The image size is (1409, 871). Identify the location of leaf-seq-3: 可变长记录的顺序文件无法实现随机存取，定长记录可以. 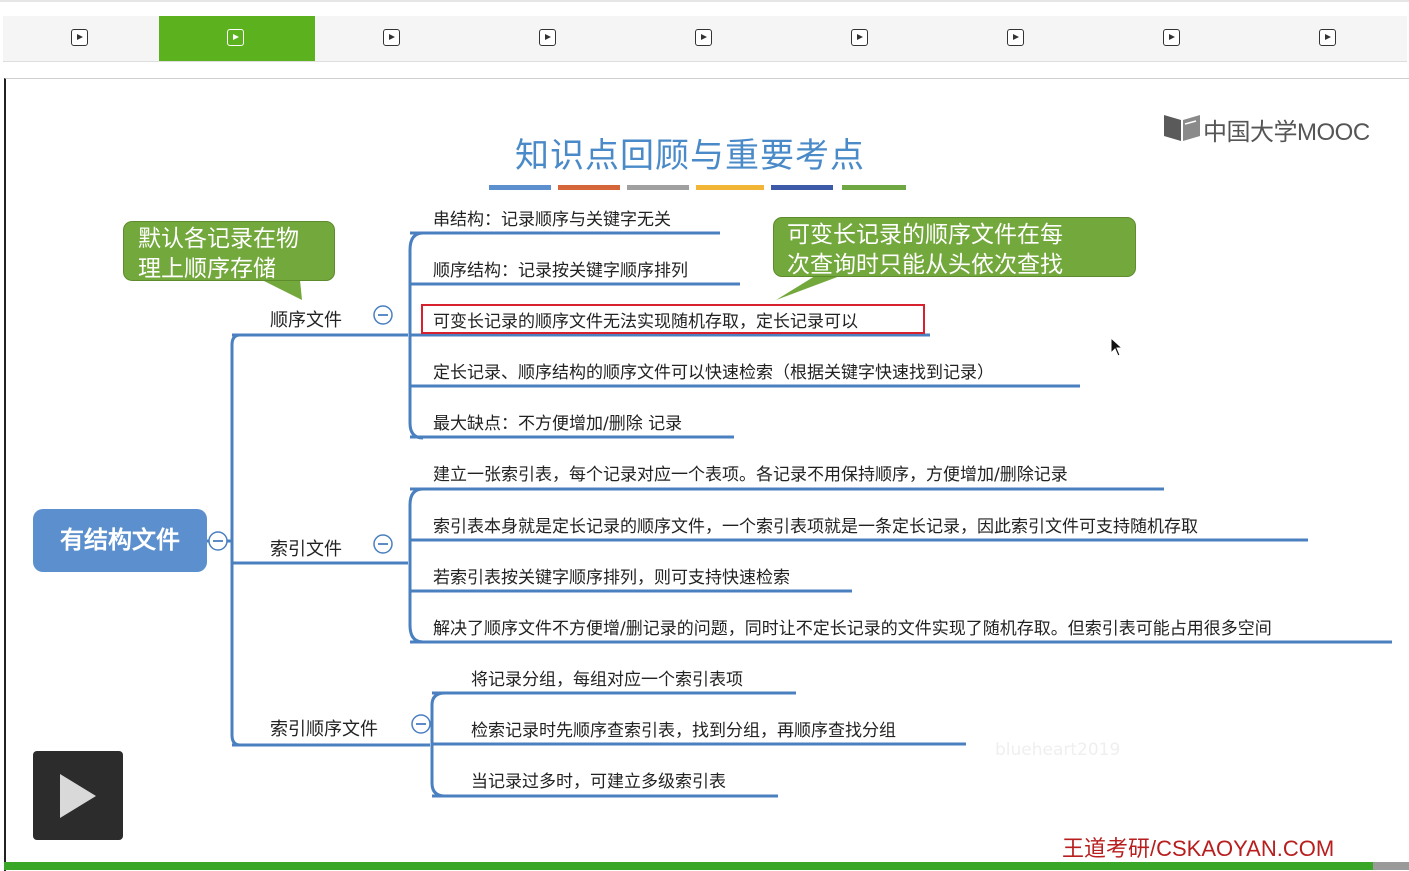
(645, 322).